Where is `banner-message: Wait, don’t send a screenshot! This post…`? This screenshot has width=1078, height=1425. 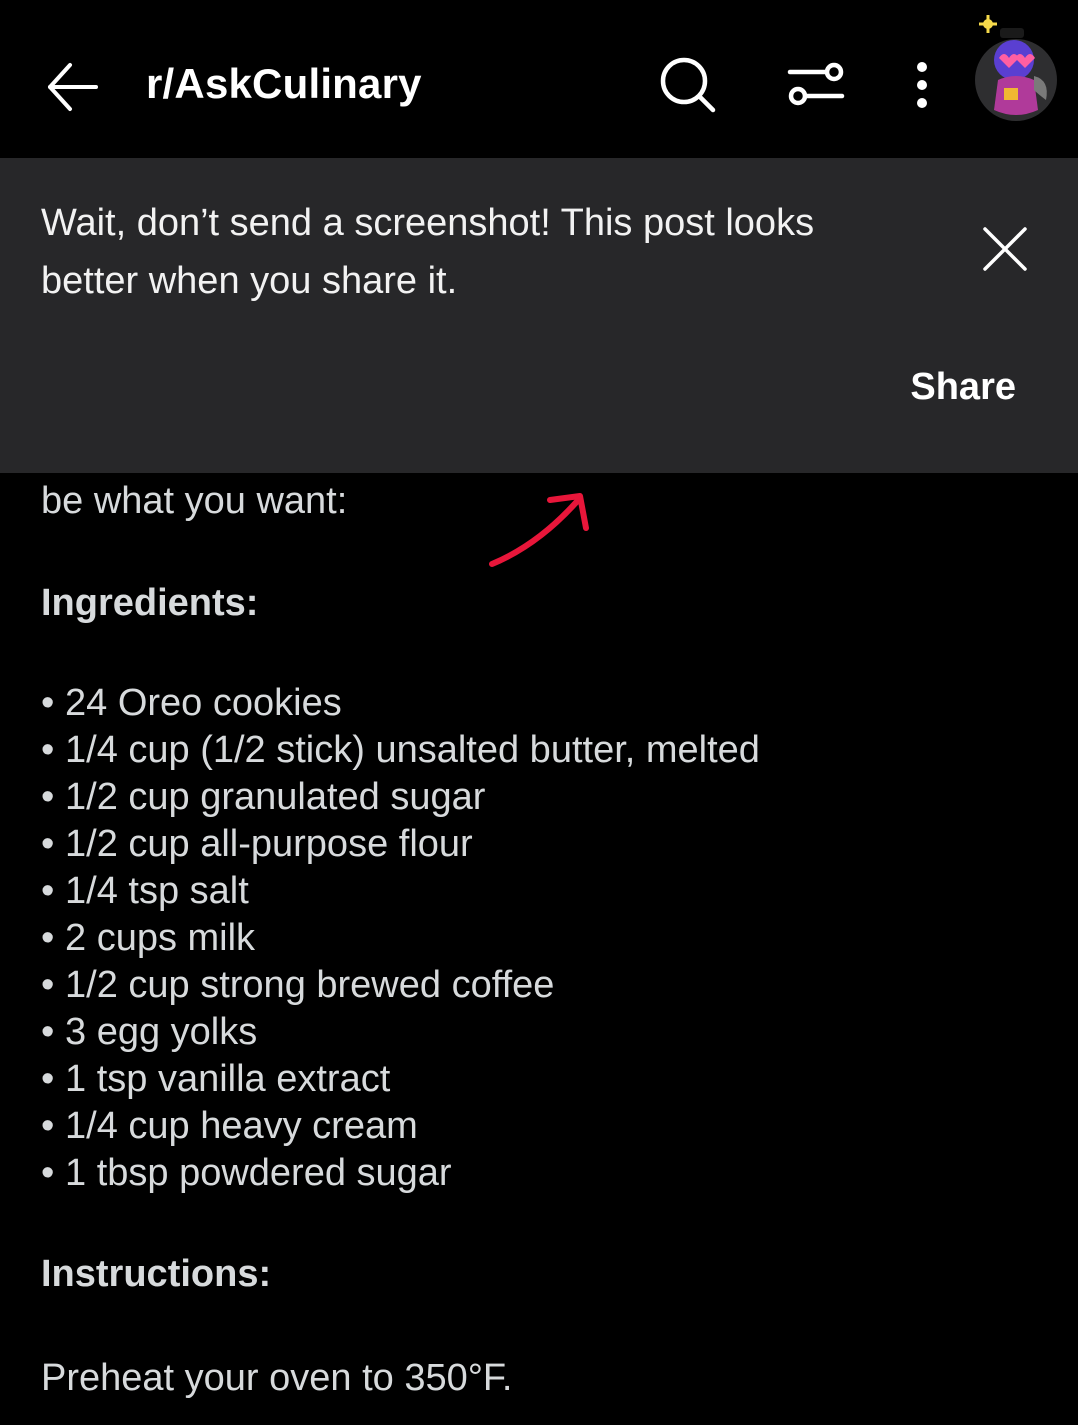
banner-message: Wait, don’t send a screenshot! This post… is located at coordinates (428, 252).